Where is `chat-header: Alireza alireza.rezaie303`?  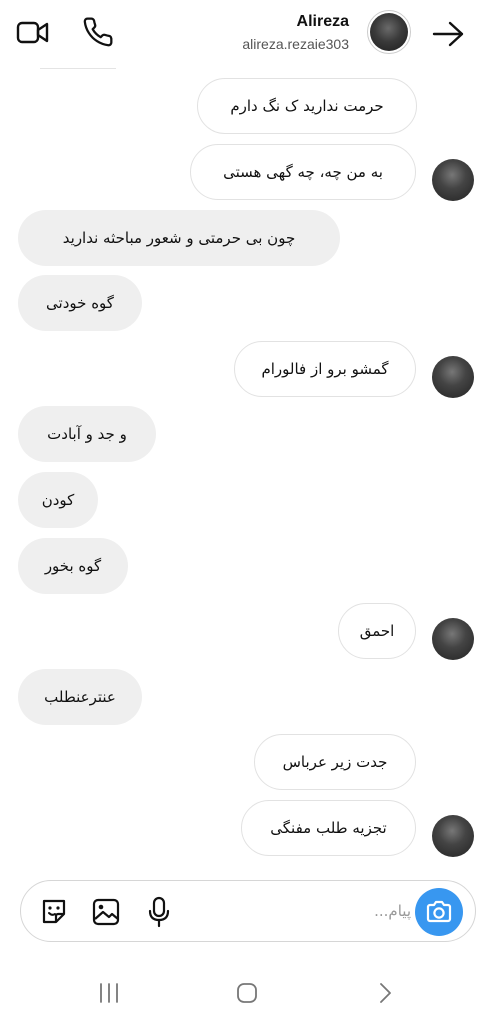
chat-header: Alireza alireza.rezaie303 is located at coordinates (247, 33).